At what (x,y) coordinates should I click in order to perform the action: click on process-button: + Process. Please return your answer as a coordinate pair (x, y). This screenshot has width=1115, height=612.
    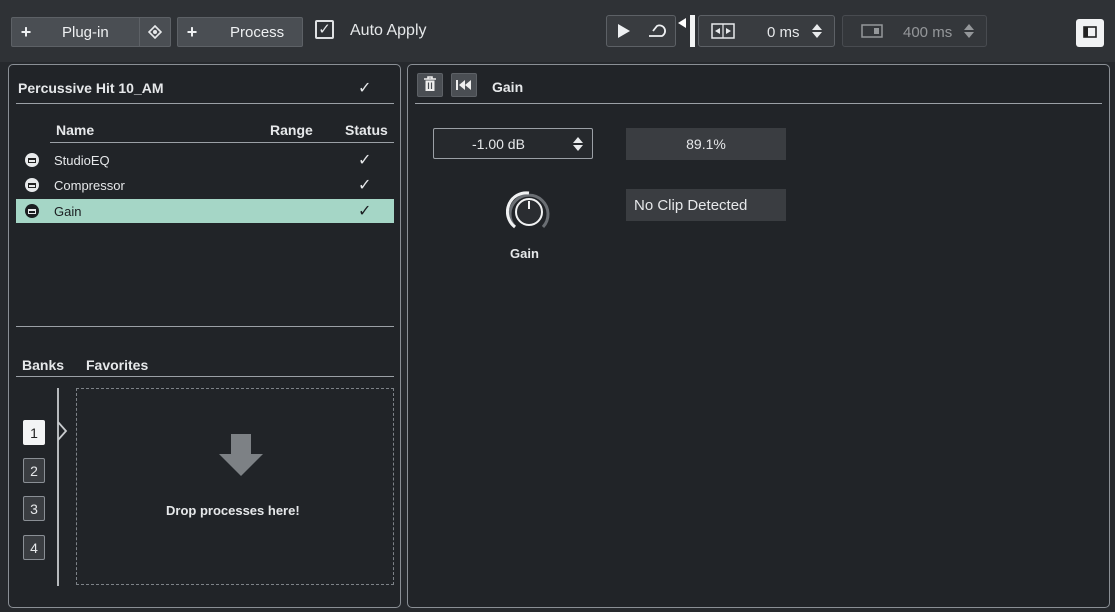
    Looking at the image, I should click on (240, 32).